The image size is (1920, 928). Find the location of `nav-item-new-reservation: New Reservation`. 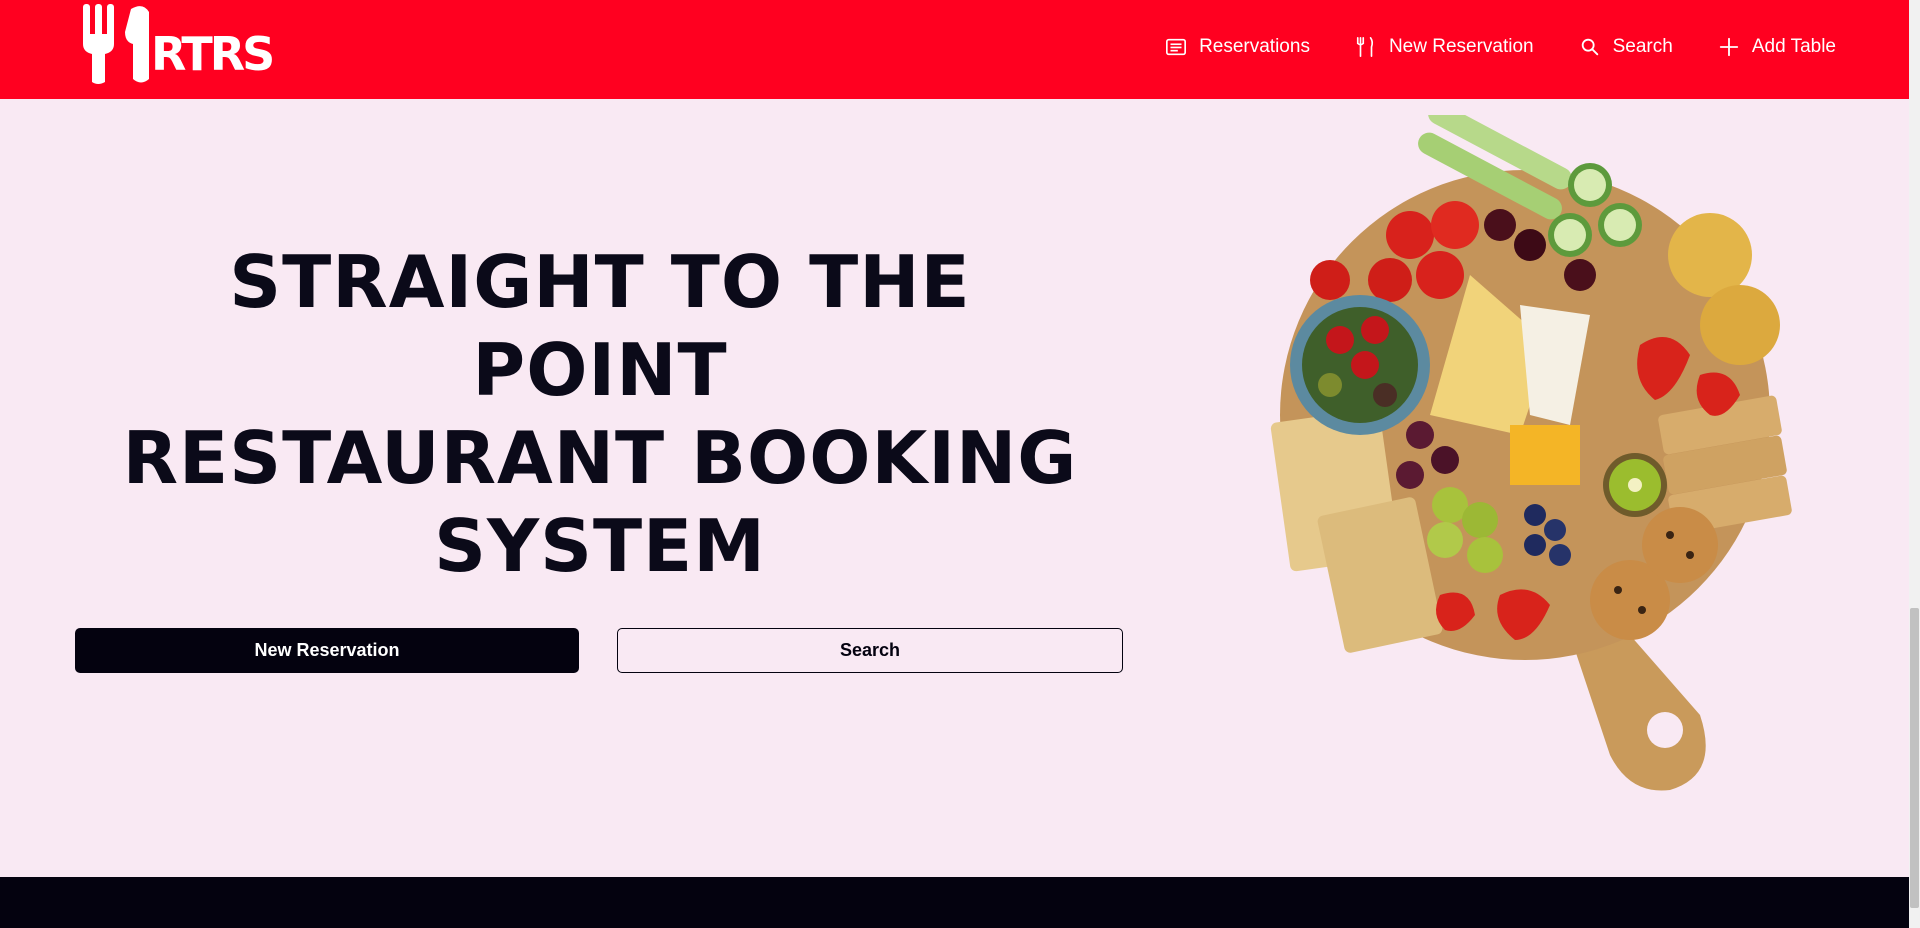

nav-item-new-reservation: New Reservation is located at coordinates (1444, 47).